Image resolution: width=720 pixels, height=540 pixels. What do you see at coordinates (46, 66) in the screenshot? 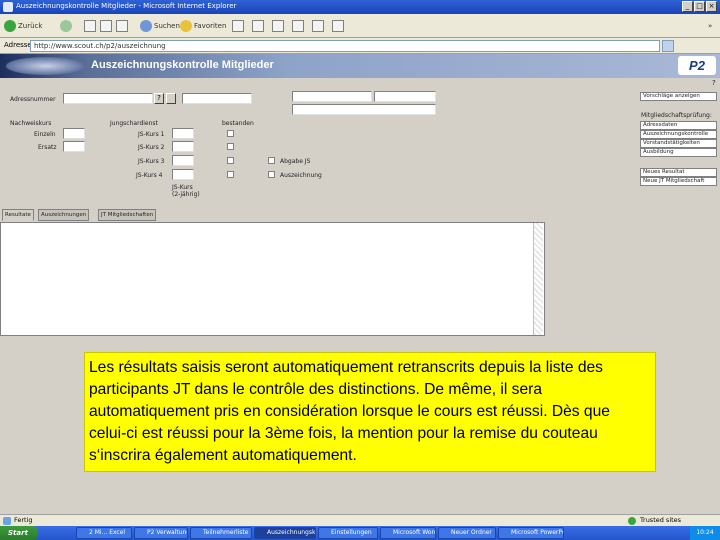
I see `app-logo` at bounding box center [46, 66].